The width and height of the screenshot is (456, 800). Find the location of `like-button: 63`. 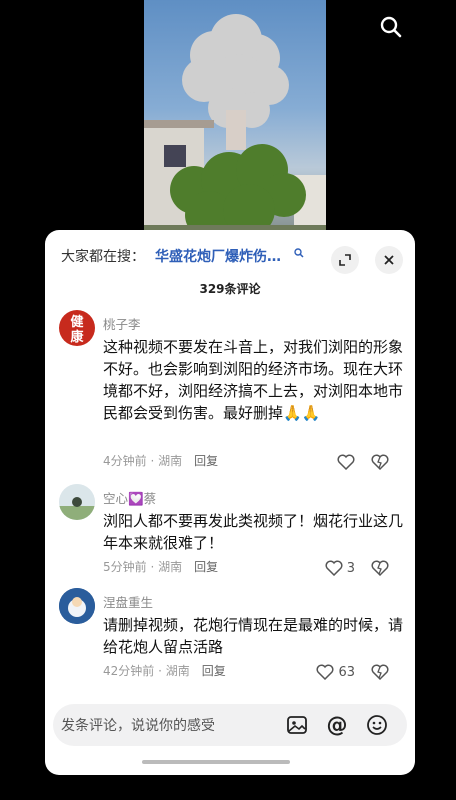

like-button: 63 is located at coordinates (335, 672).